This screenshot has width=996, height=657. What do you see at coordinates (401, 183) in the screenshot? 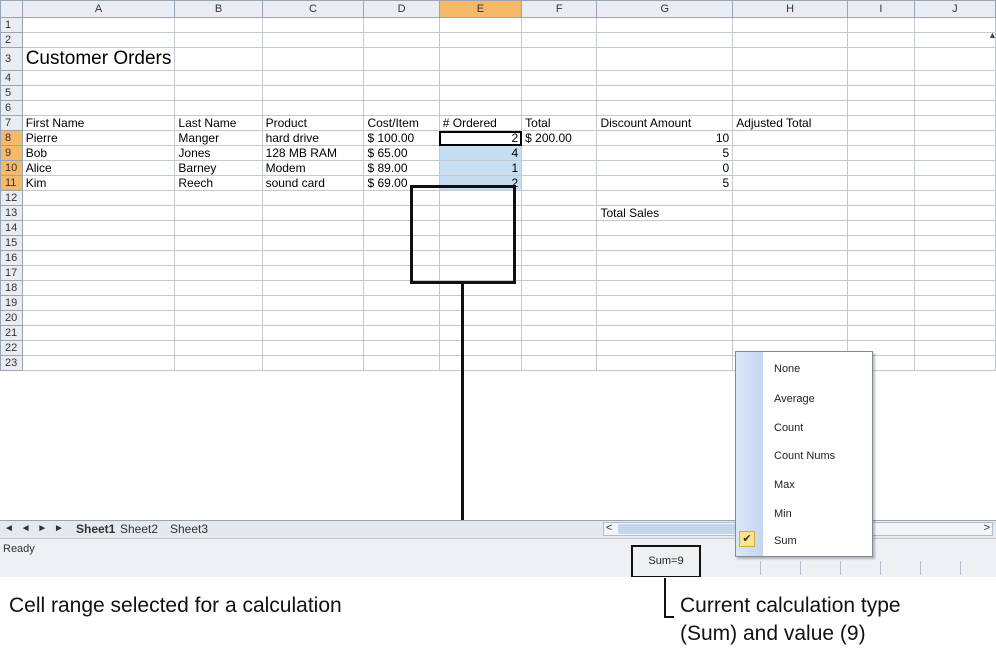
I see `cell-cost: $ 69.00` at bounding box center [401, 183].